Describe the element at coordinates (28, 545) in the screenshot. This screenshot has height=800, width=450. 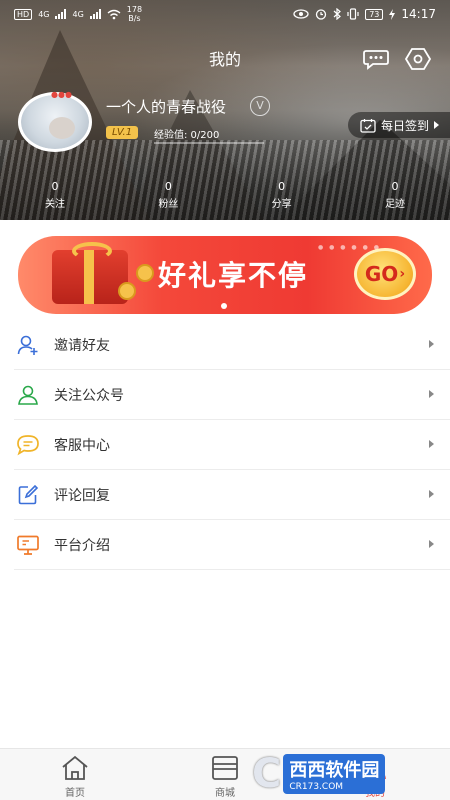
I see `monitor-icon` at that location.